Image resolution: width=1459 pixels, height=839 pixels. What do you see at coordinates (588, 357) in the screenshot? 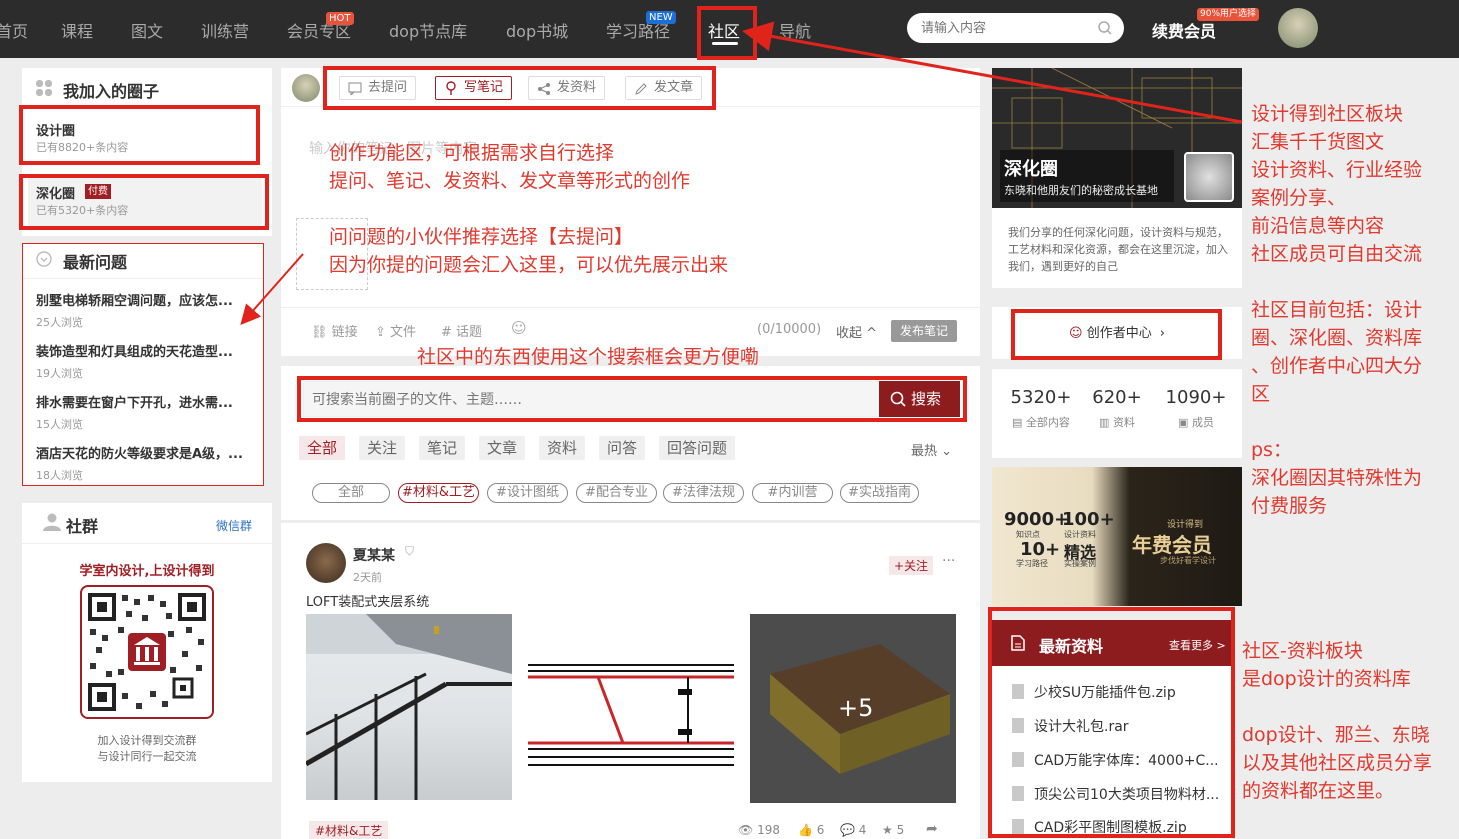
I see `annotation-search: 社区中的东西使用这个搜索框会更方便嘞` at bounding box center [588, 357].